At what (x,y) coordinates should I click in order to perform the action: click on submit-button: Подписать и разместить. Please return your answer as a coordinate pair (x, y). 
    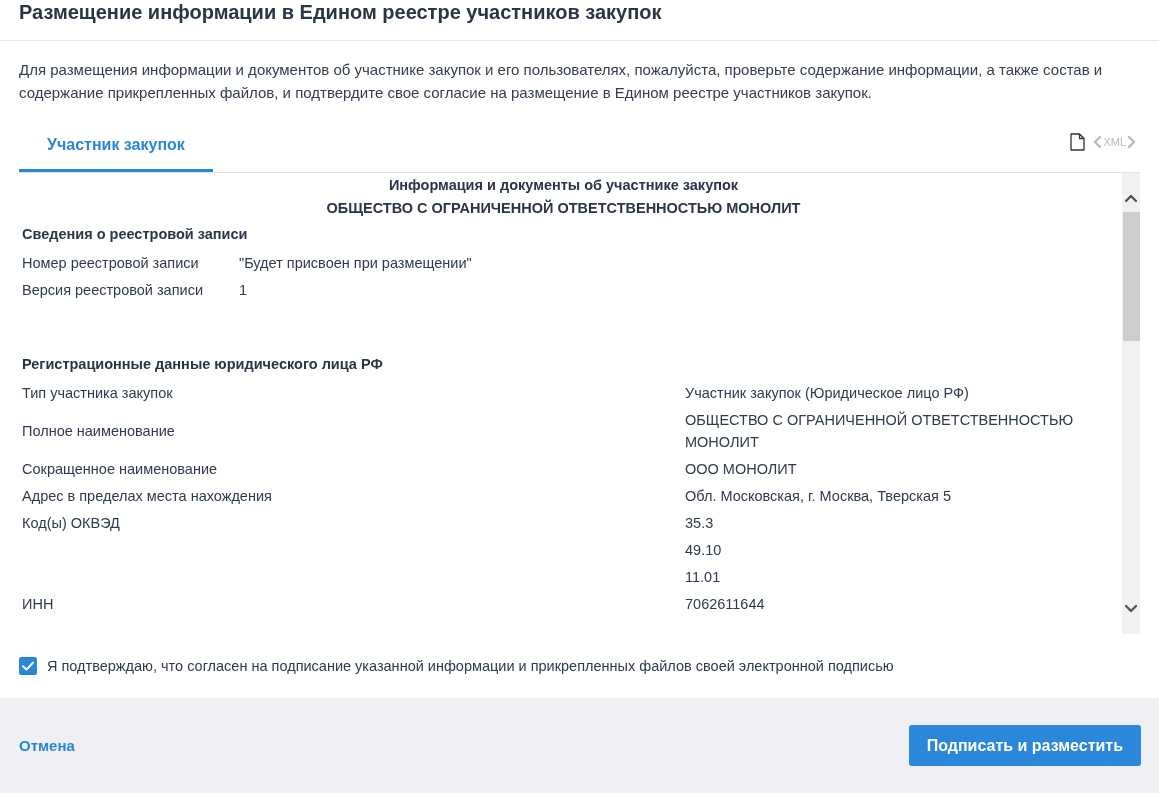
    Looking at the image, I should click on (1024, 745).